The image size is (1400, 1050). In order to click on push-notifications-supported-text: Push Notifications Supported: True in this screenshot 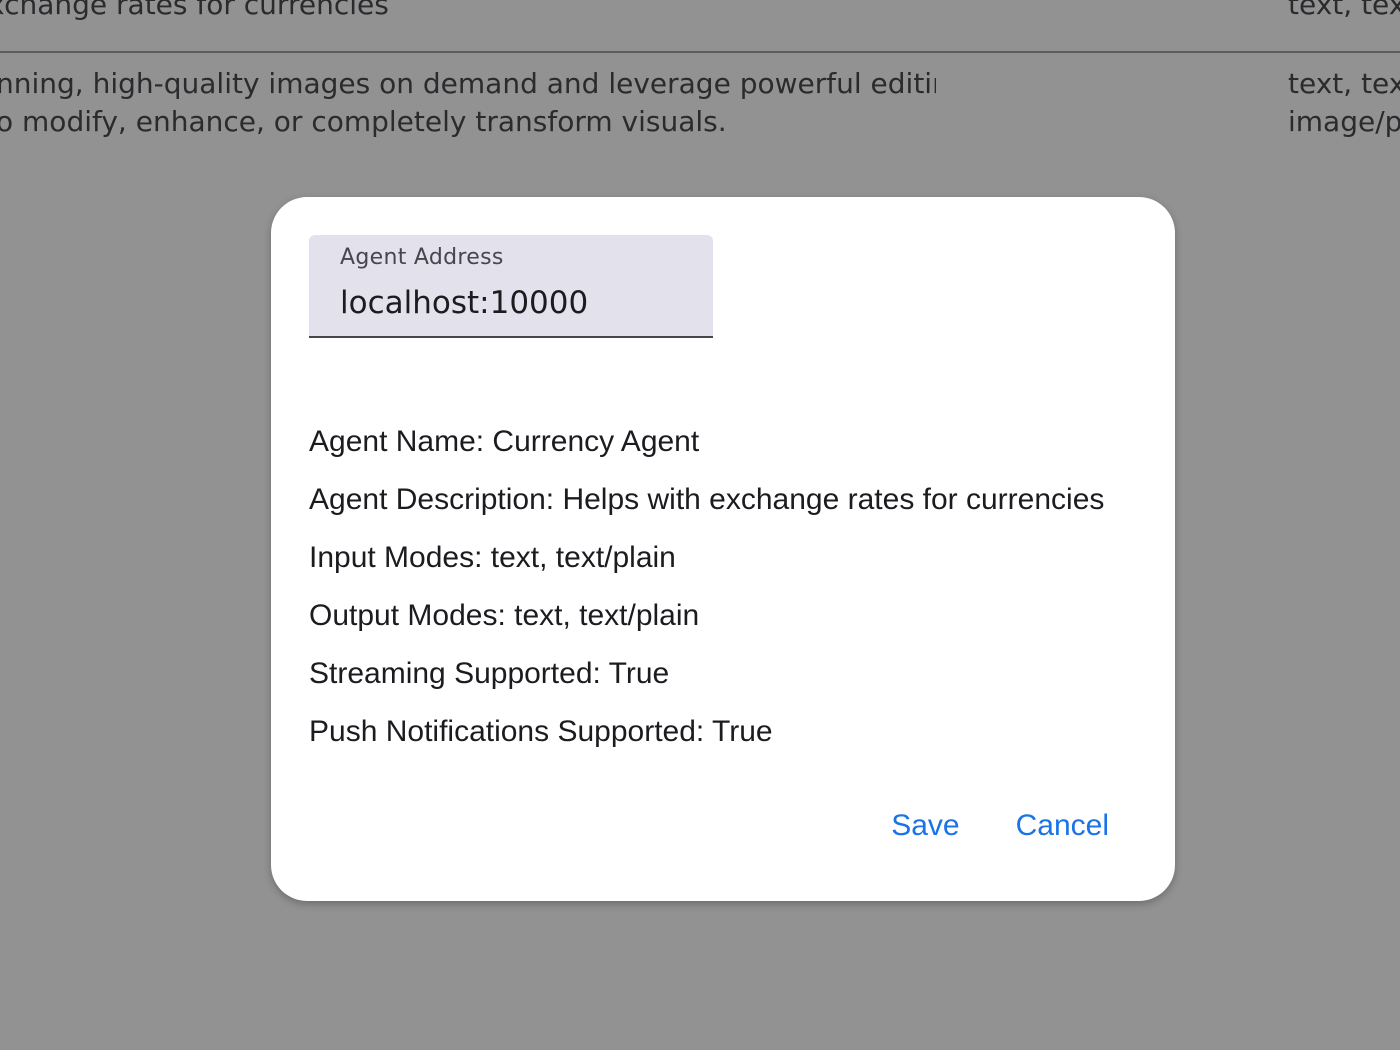, I will do `click(541, 731)`.